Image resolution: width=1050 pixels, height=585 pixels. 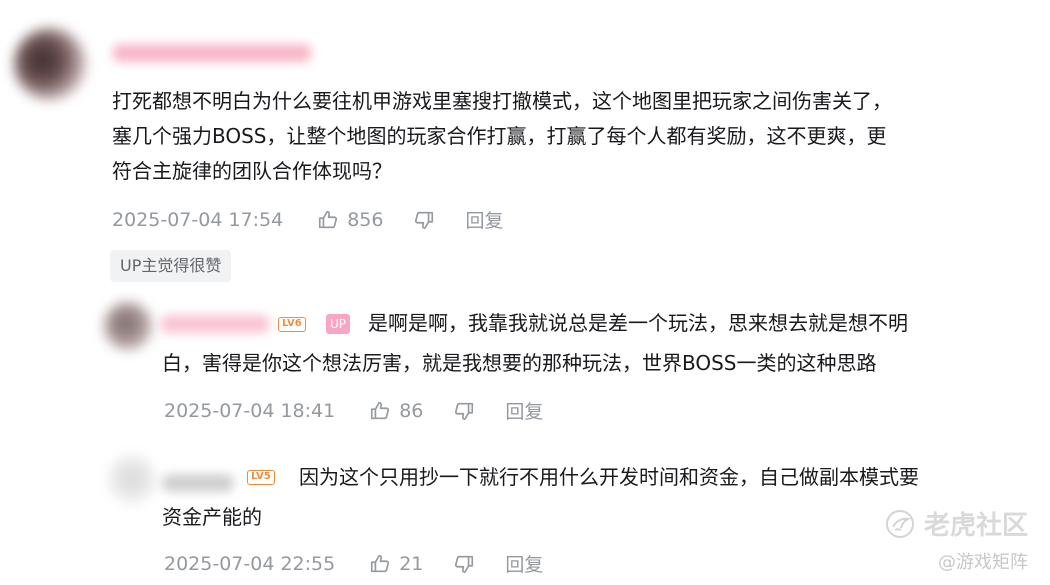 I want to click on reply-meta: 2025-07-04 22:55 21 回复, so click(x=353, y=563).